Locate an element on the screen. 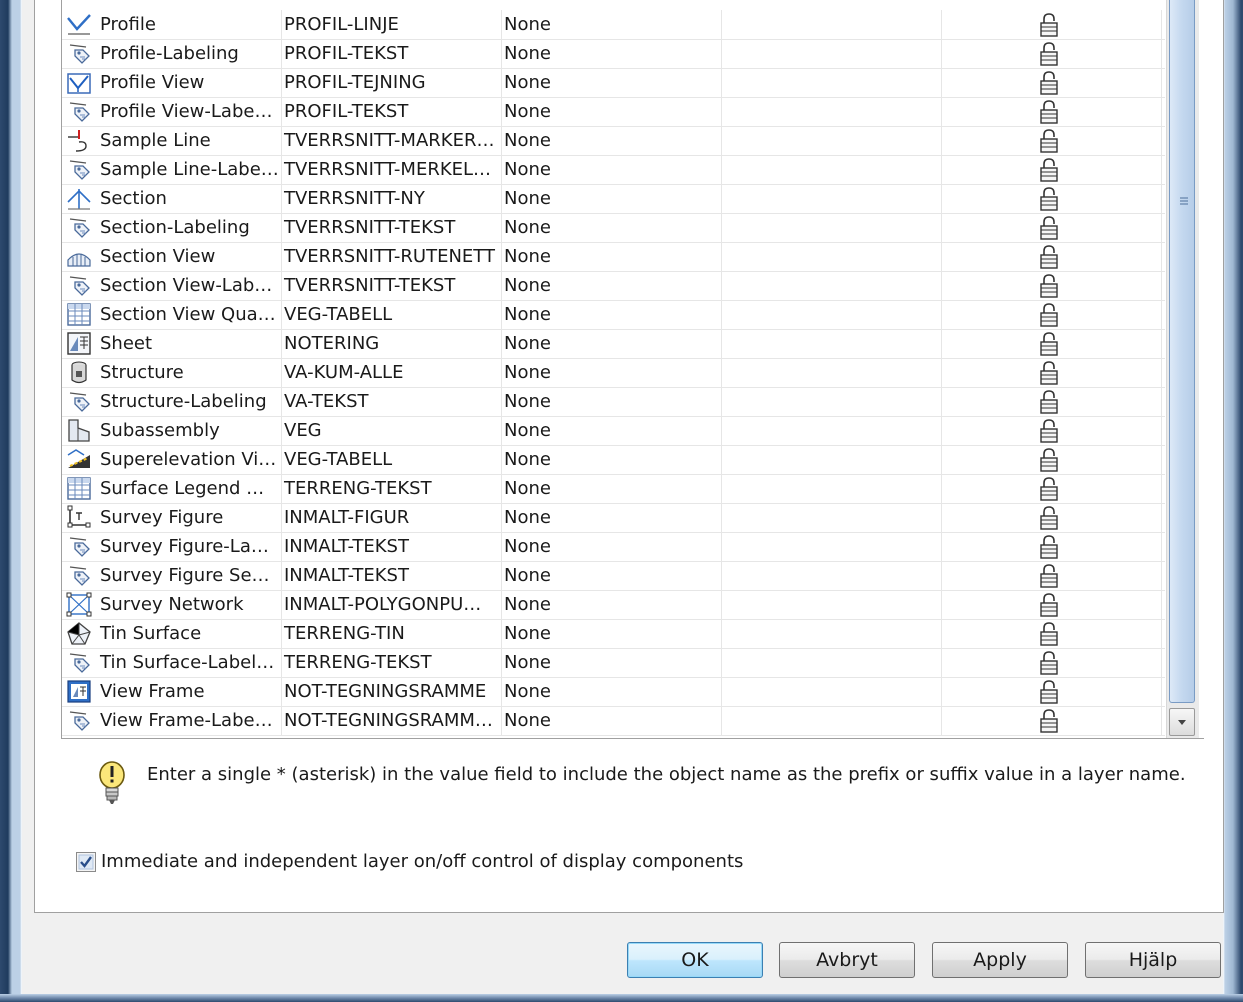 The height and width of the screenshot is (1002, 1243). layer-name-cell: TERRENG-TEKST is located at coordinates (392, 488).